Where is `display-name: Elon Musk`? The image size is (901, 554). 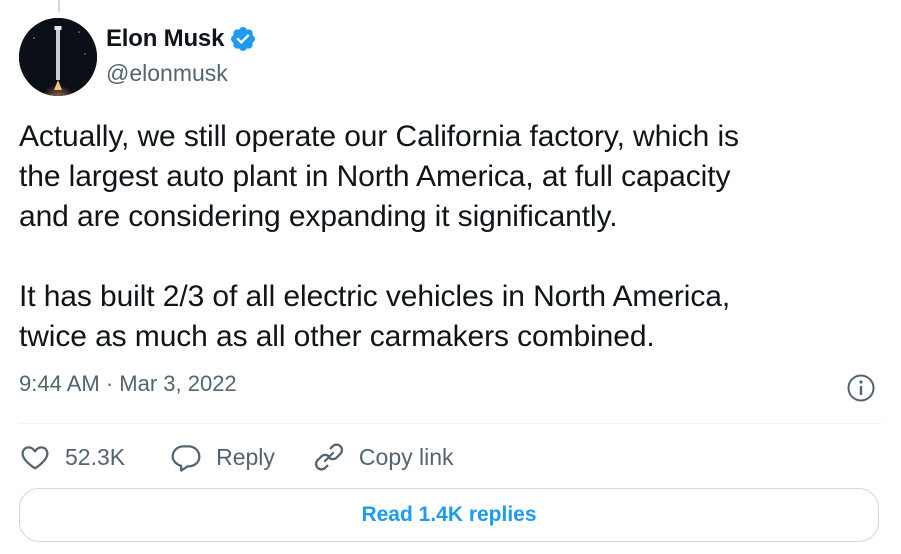
display-name: Elon Musk is located at coordinates (165, 39).